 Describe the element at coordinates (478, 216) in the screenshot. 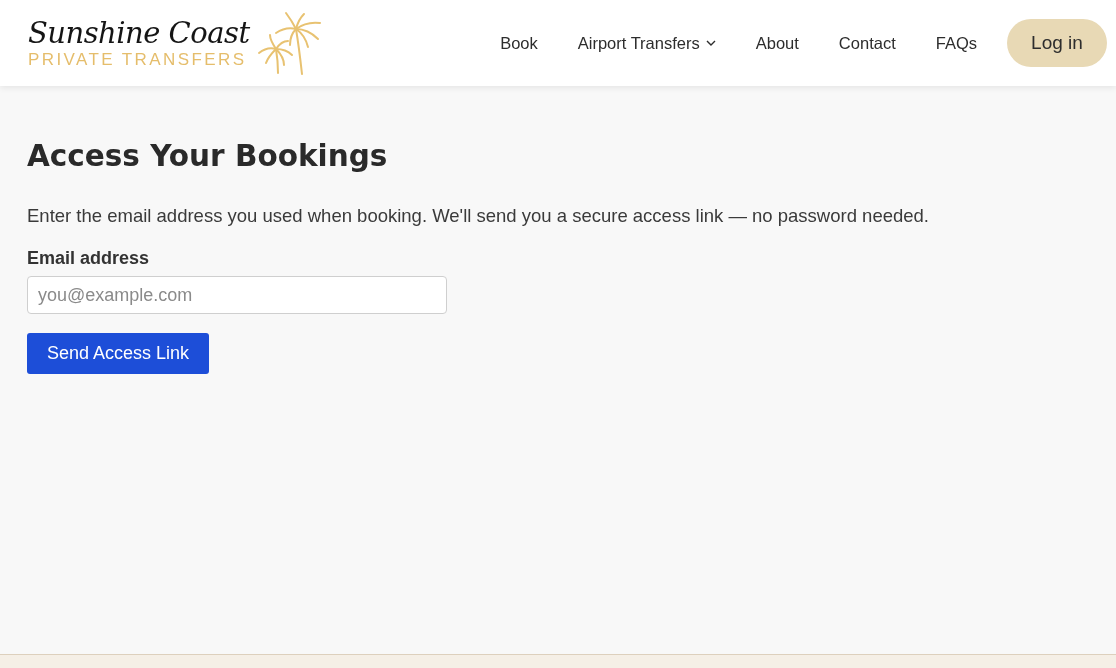

I see `description-text: Enter the email address you used when booking. We'll send you a secure access link — no password needed.` at that location.